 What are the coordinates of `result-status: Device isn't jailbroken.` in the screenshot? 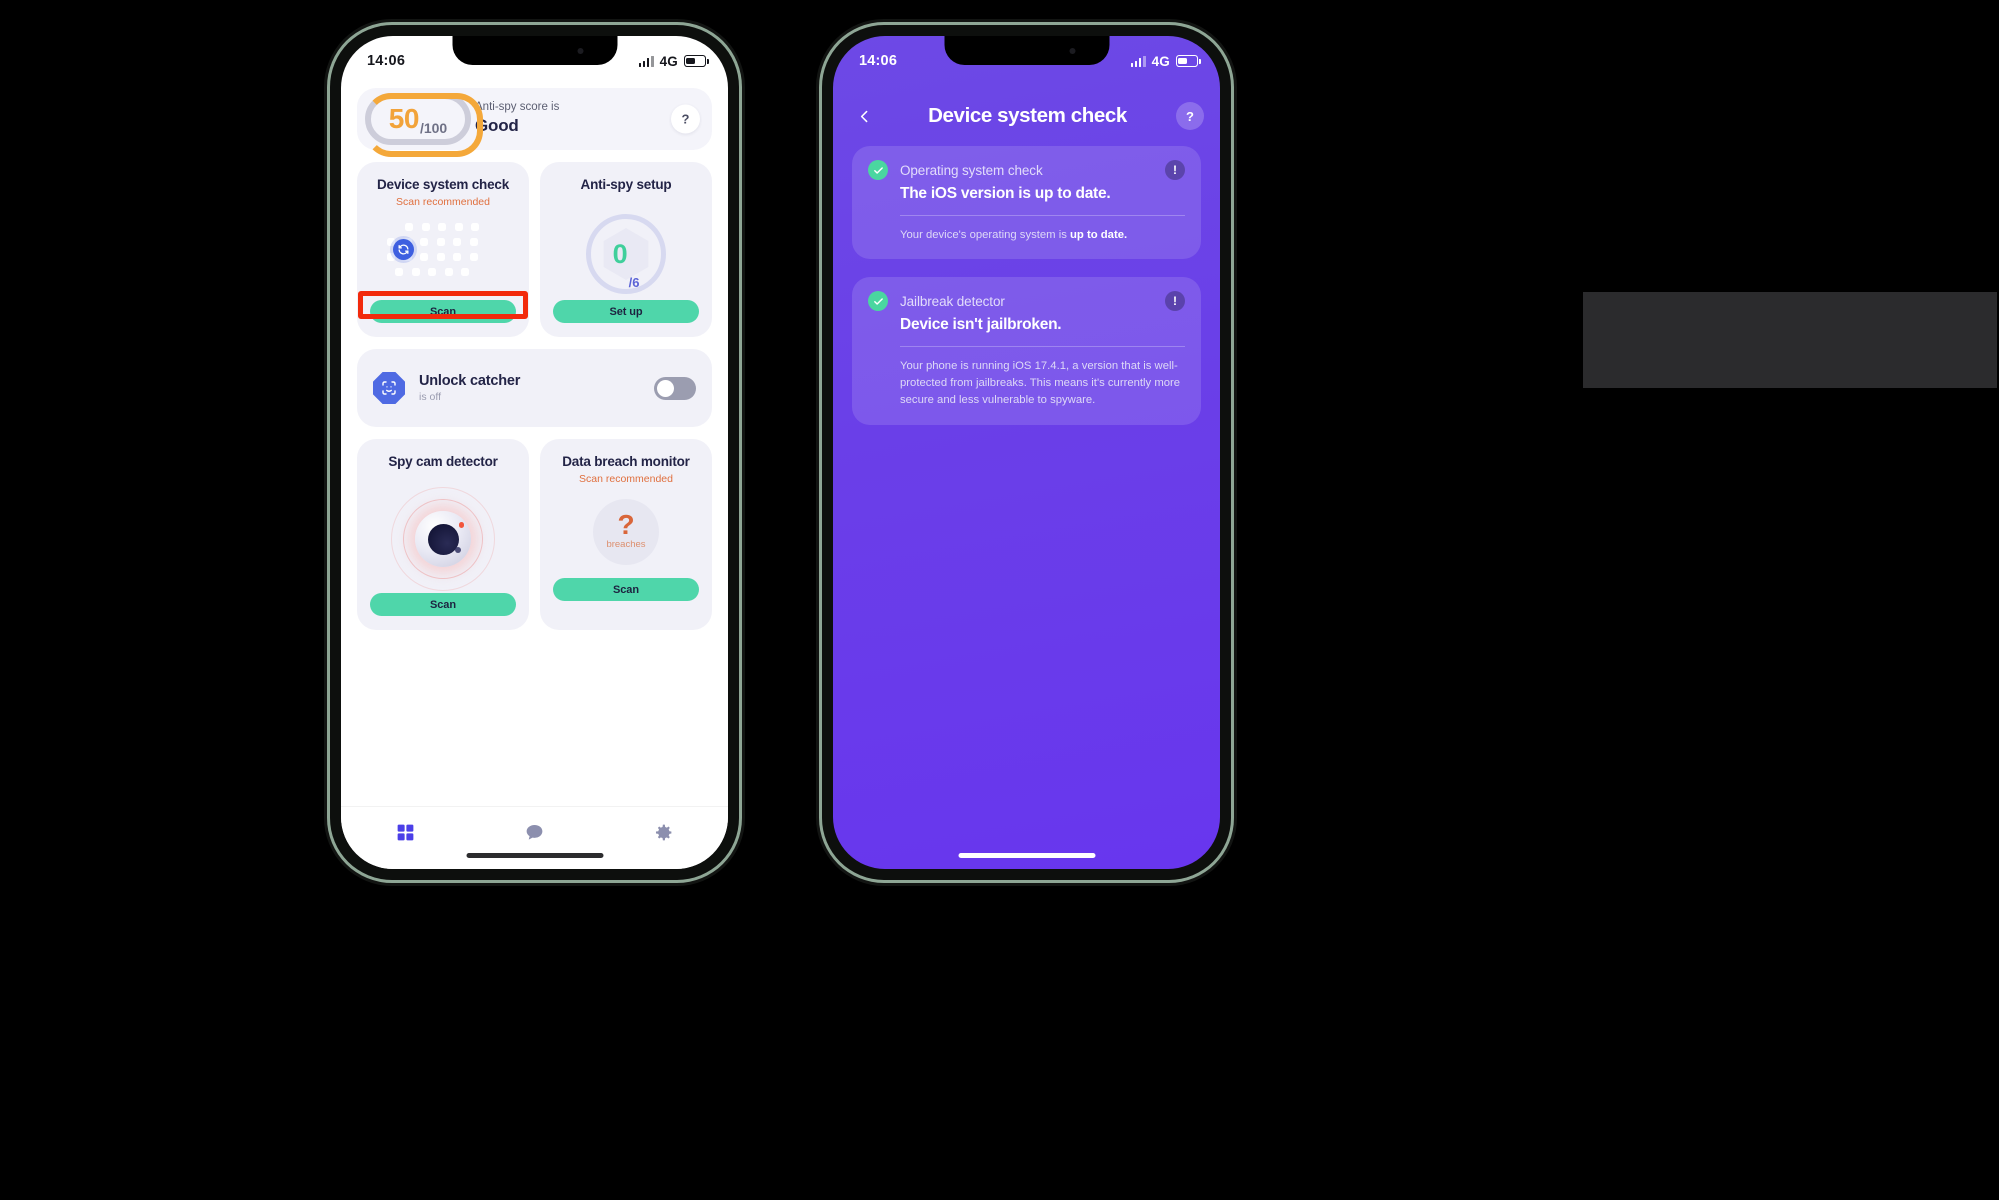 It's located at (981, 325).